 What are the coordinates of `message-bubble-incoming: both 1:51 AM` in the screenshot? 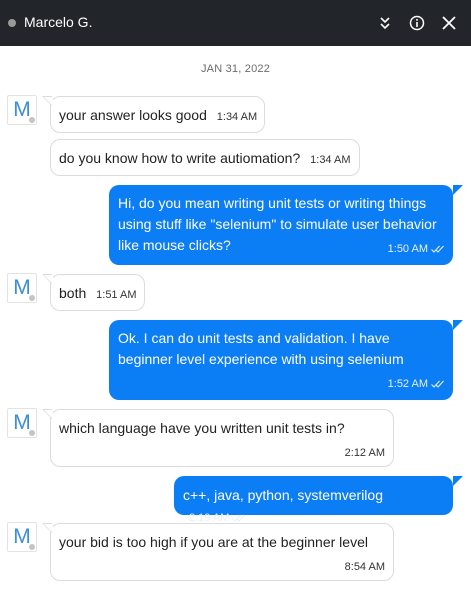 It's located at (93, 292).